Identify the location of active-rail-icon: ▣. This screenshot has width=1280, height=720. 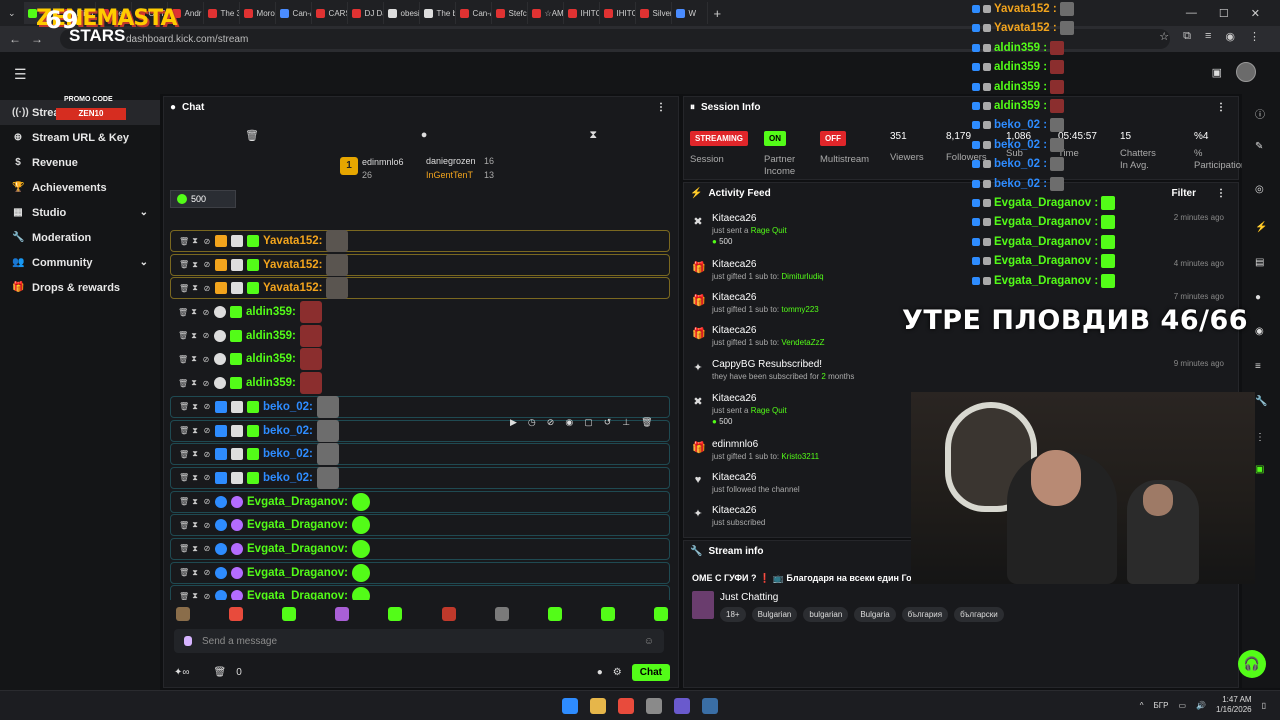
(1259, 469).